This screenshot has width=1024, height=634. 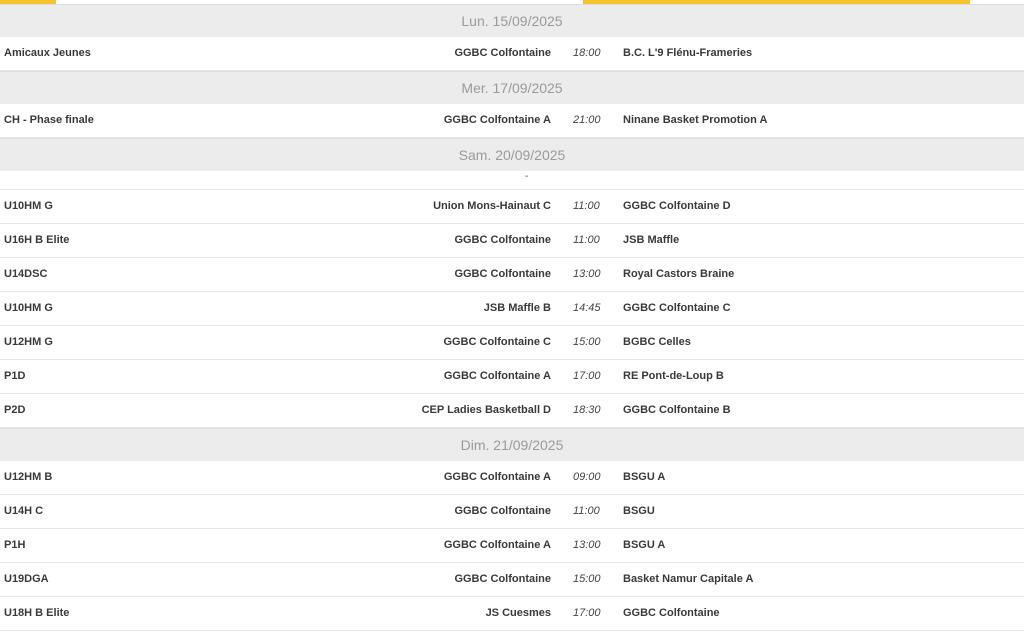 I want to click on match-time: 21:00, so click(x=587, y=120).